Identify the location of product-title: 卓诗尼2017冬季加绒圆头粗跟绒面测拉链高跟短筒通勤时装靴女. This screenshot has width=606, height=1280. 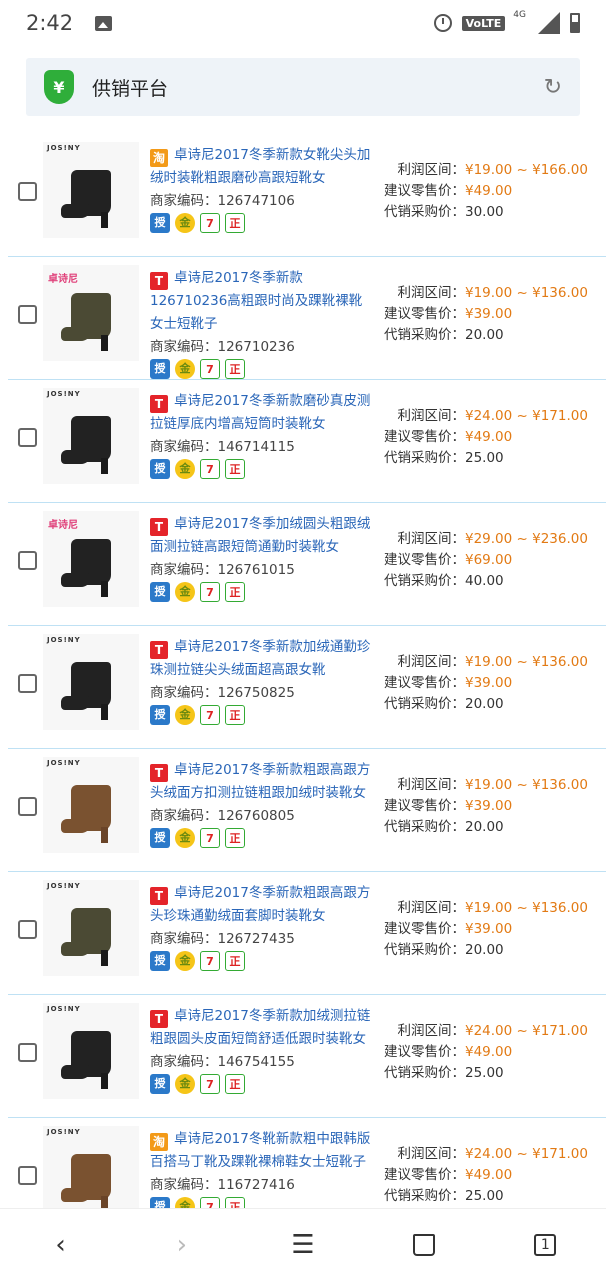
(260, 535).